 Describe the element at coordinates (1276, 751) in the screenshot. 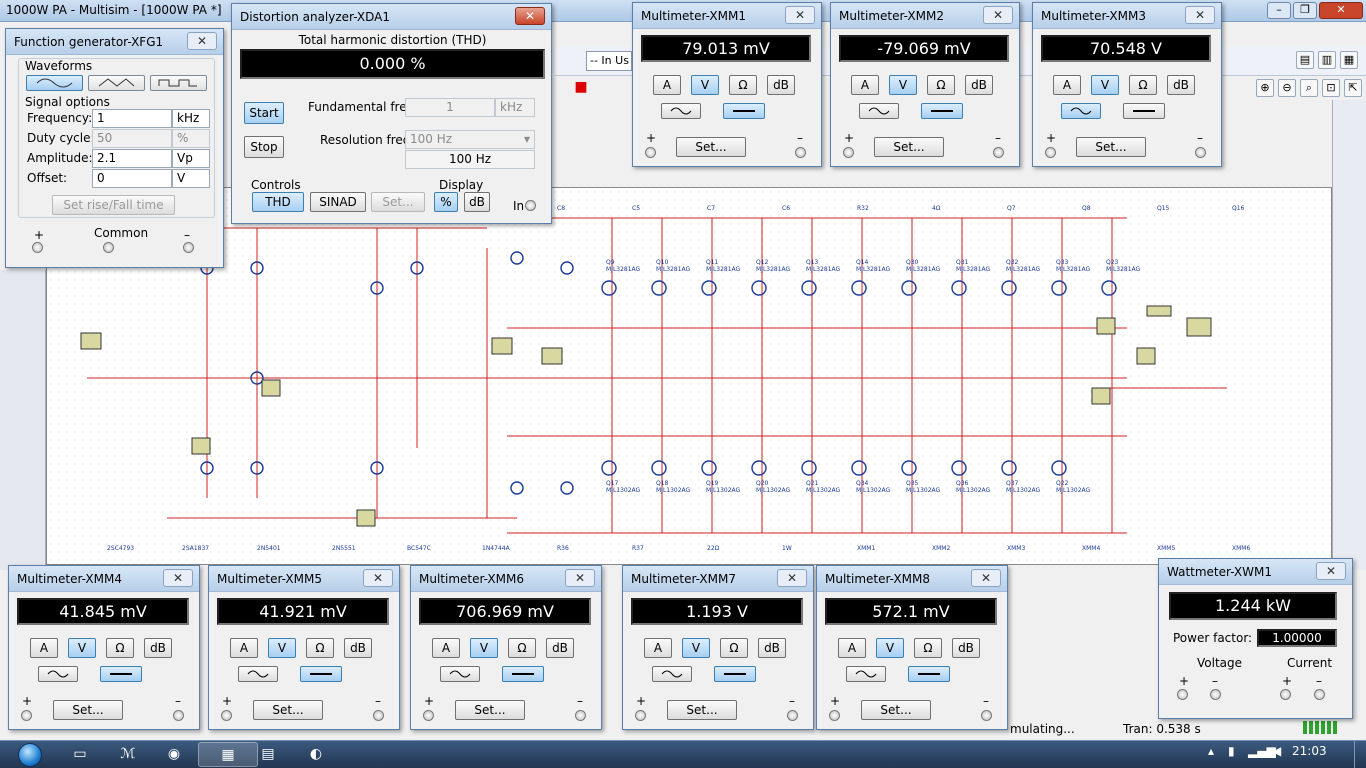

I see `volume-icon: ◀` at that location.